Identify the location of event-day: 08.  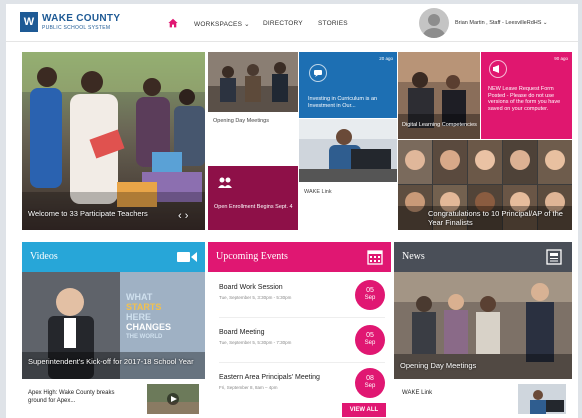
(370, 378).